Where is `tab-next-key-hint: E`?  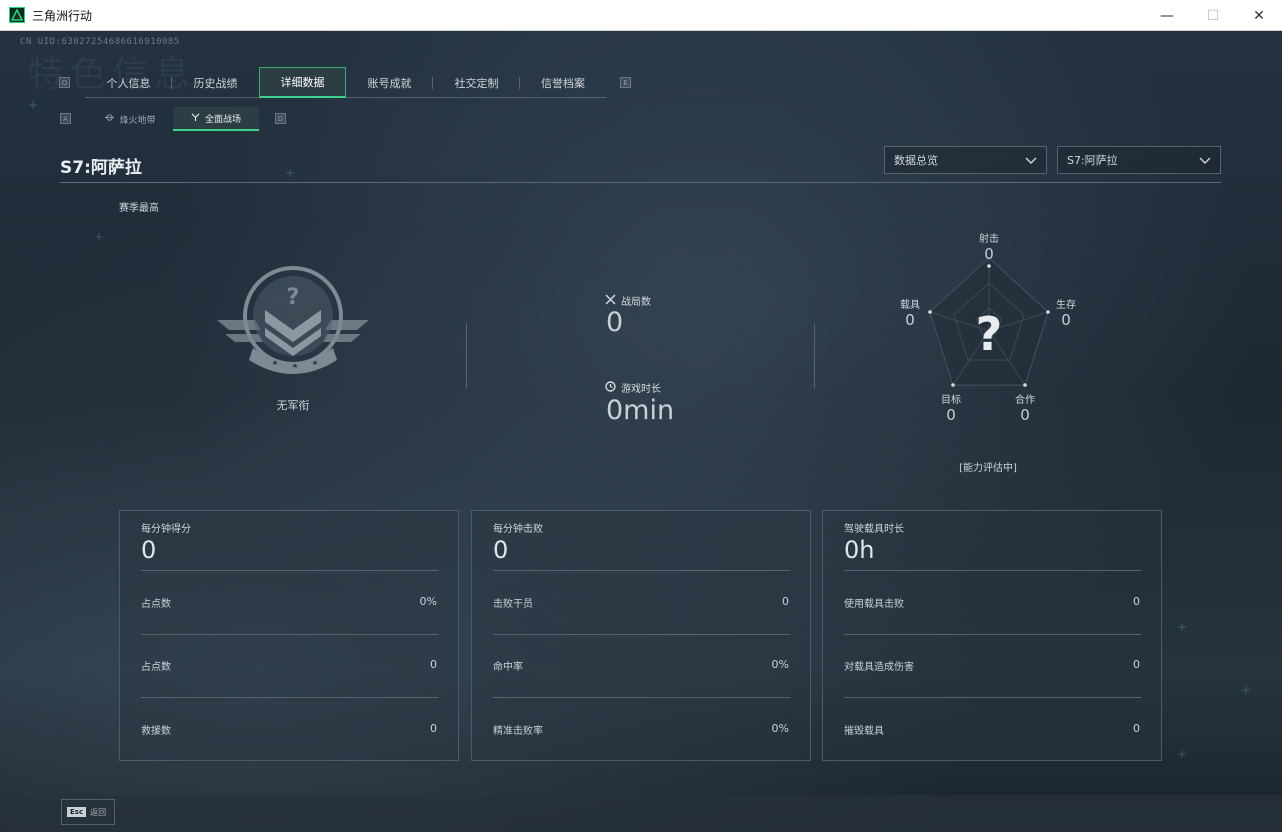
tab-next-key-hint: E is located at coordinates (625, 82).